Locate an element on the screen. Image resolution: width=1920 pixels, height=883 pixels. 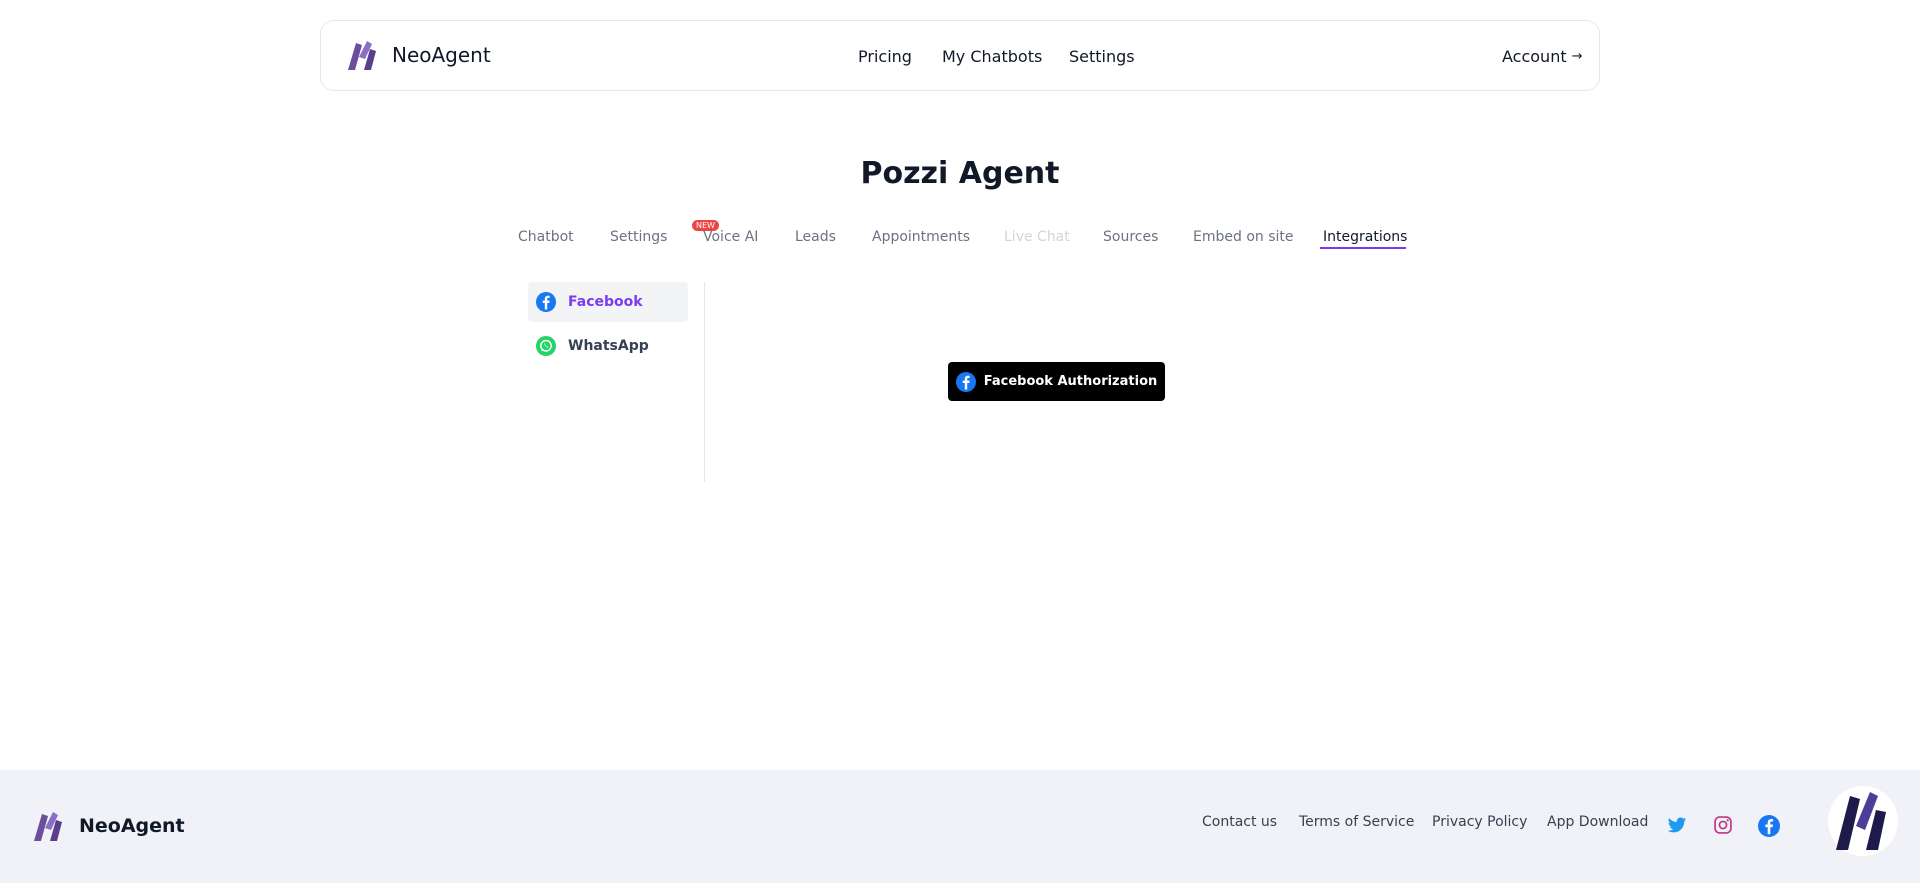
whatsapp-icon is located at coordinates (546, 346).